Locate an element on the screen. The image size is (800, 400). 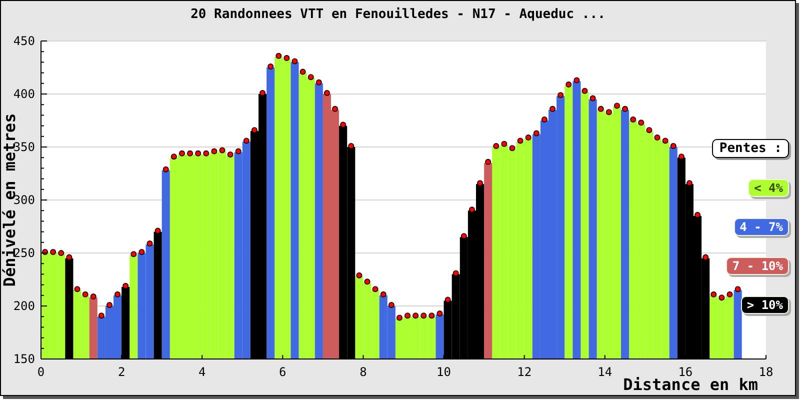
x-tick-label: 0 is located at coordinates (41, 372).